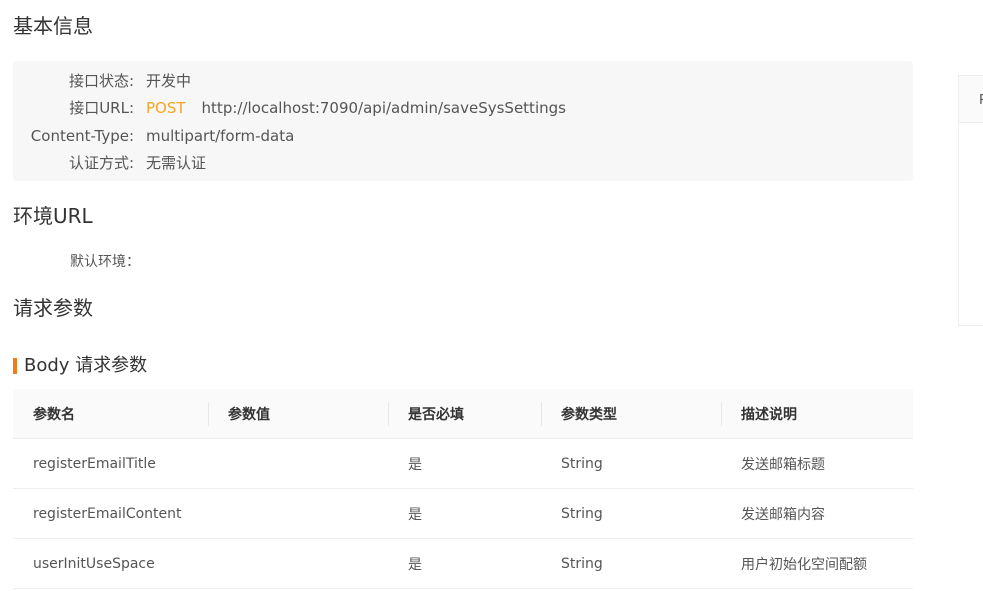 The height and width of the screenshot is (591, 983). I want to click on url-label: 接口URL:, so click(101, 108).